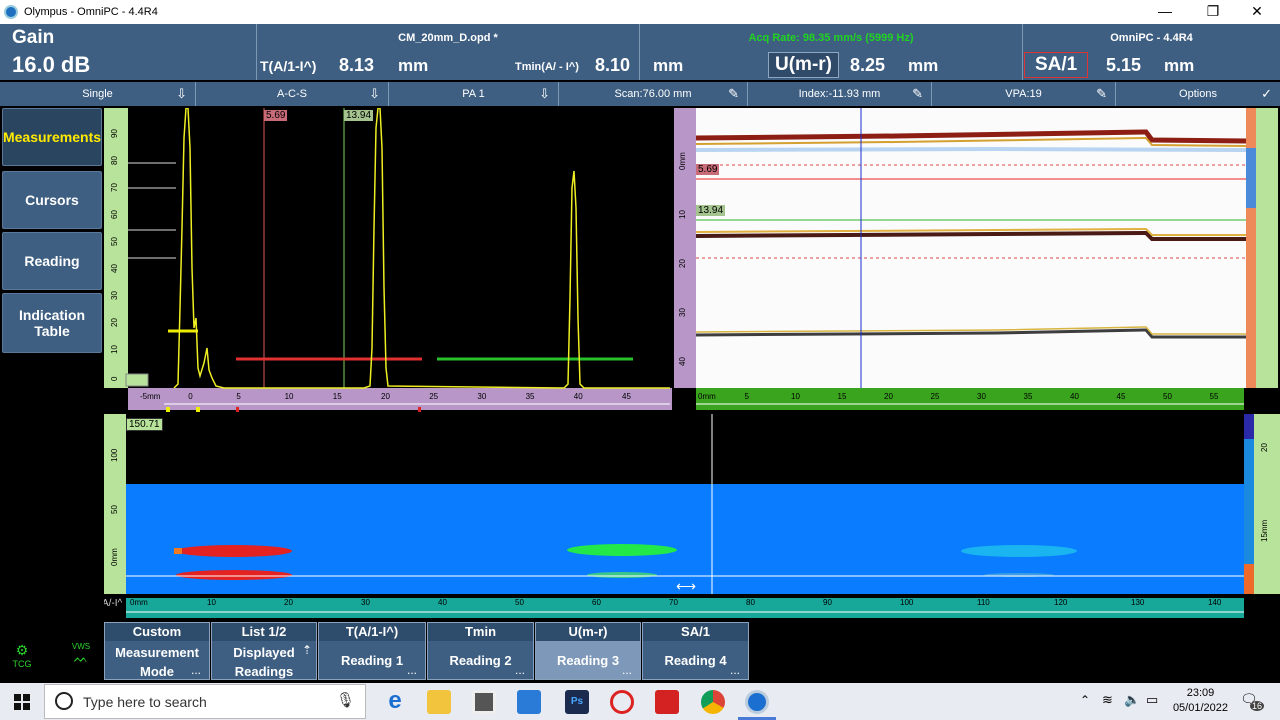 The height and width of the screenshot is (720, 1280). Describe the element at coordinates (52, 323) in the screenshot. I see `side-menu-indication-table: Indication Table` at that location.